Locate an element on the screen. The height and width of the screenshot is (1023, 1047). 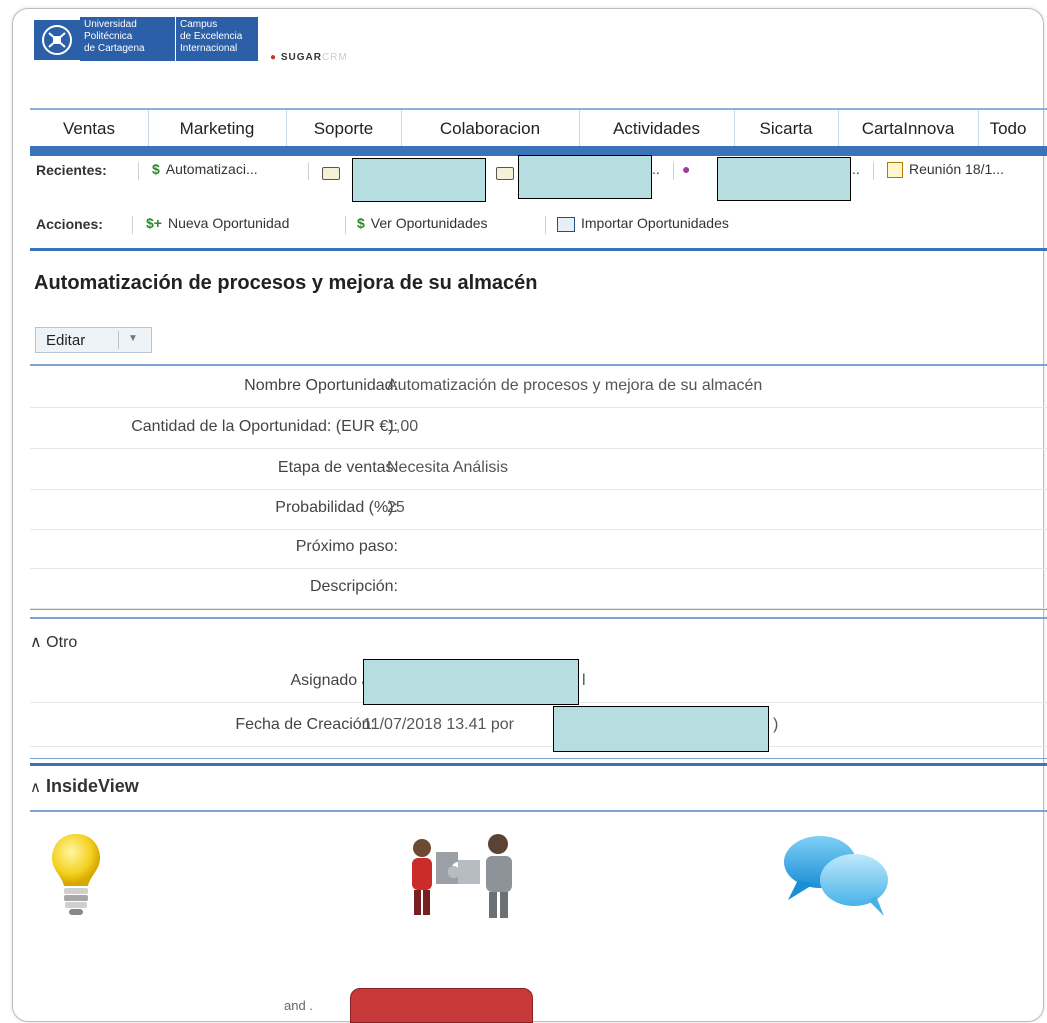
edit-button: Editar ▼ is located at coordinates (93, 340).